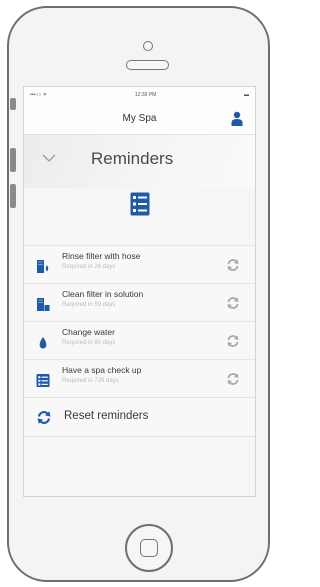 The height and width of the screenshot is (587, 320). I want to click on checklist-icon, so click(43, 380).